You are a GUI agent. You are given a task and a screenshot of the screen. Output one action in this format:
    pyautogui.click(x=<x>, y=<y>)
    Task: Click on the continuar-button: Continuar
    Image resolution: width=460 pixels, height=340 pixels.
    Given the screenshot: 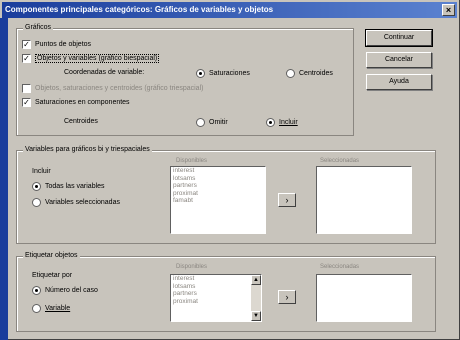 What is the action you would take?
    pyautogui.click(x=399, y=38)
    